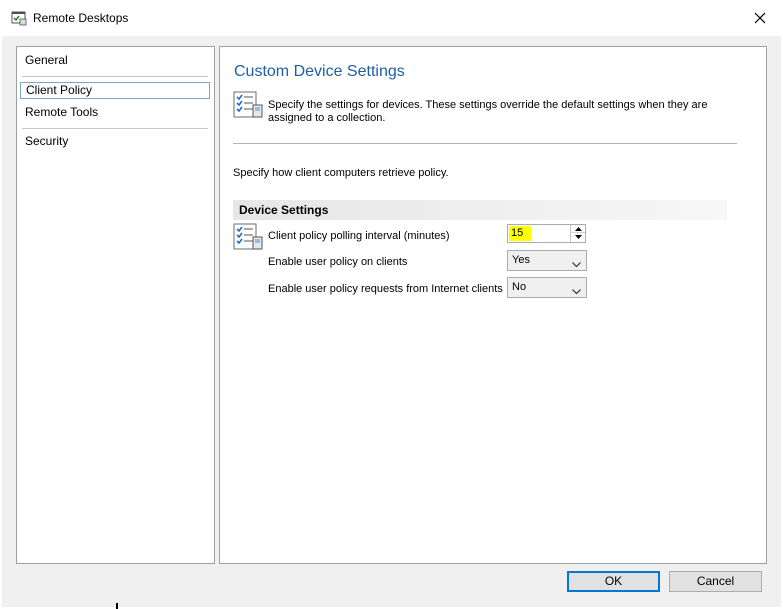 Image resolution: width=783 pixels, height=609 pixels. I want to click on nav-item-remote-tools: Remote Tools, so click(115, 113).